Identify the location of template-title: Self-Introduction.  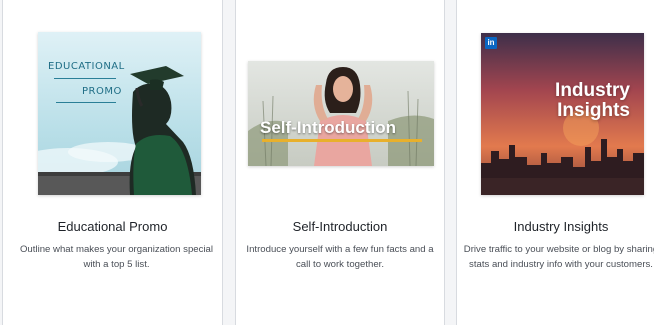
(340, 226).